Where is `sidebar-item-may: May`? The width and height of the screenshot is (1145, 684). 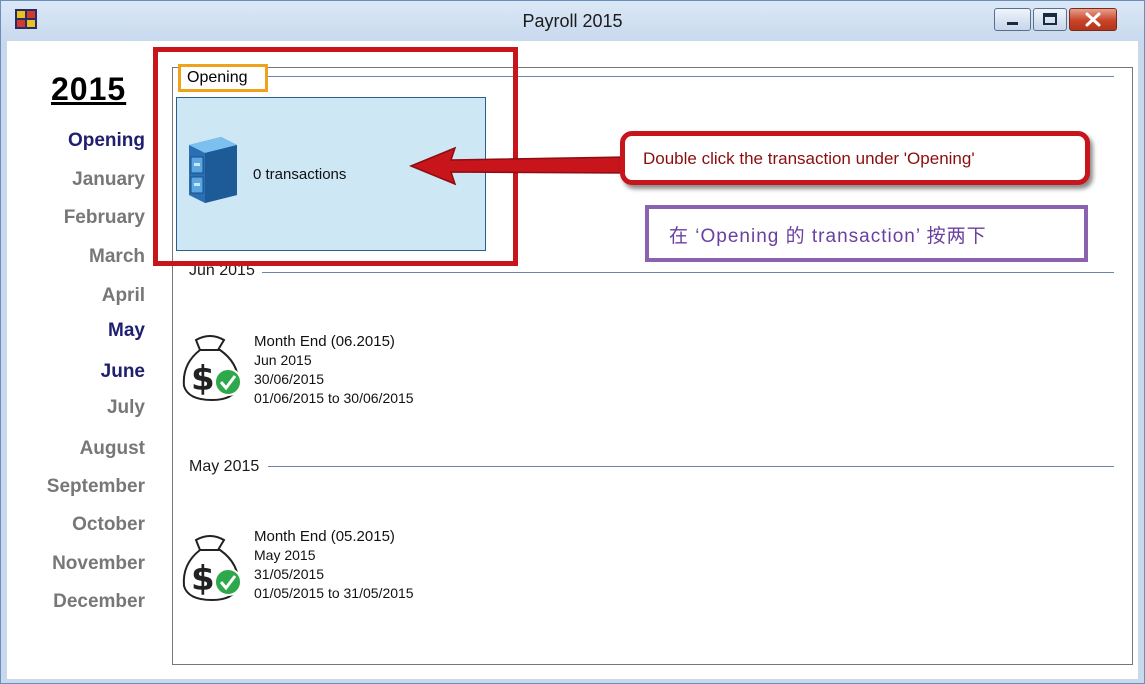
sidebar-item-may: May is located at coordinates (126, 331).